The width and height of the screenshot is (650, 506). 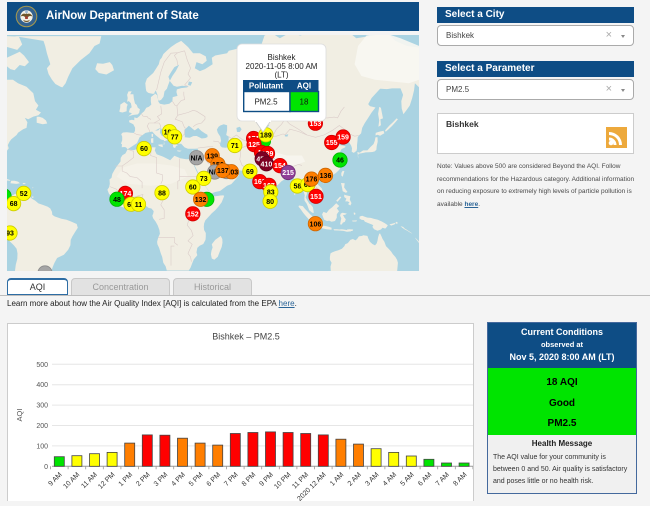 What do you see at coordinates (235, 146) in the screenshot?
I see `svg-text: 71` at bounding box center [235, 146].